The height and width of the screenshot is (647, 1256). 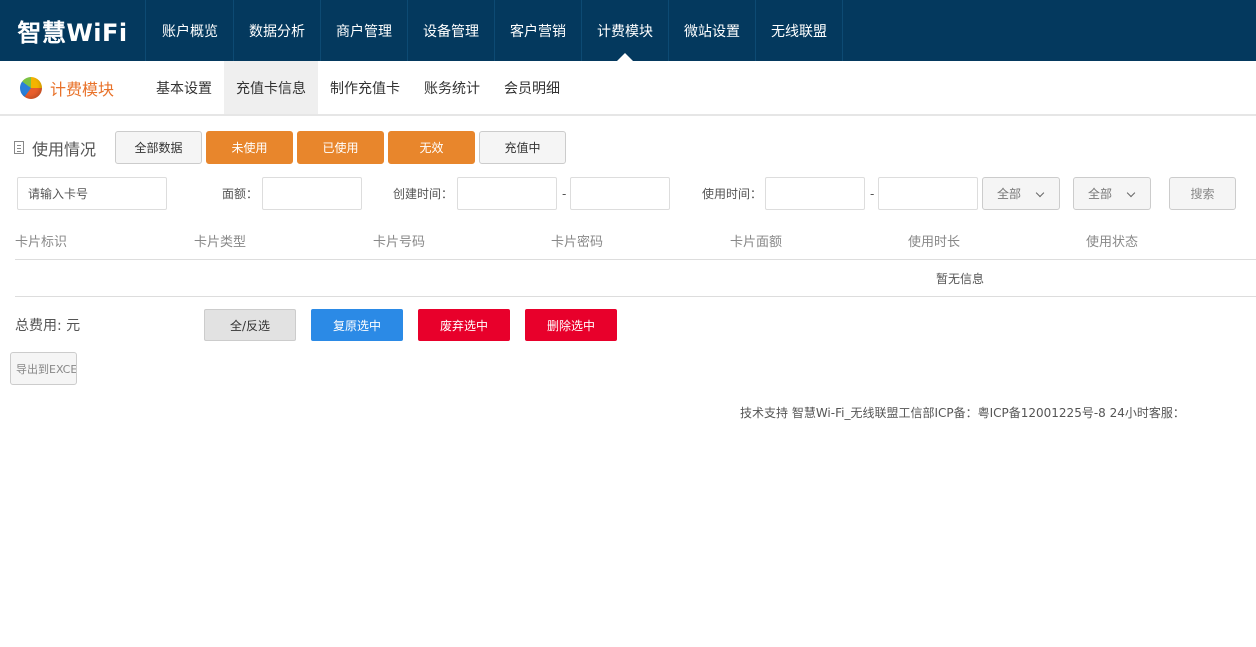 What do you see at coordinates (532, 87) in the screenshot?
I see `tab-member-details: 会员明细` at bounding box center [532, 87].